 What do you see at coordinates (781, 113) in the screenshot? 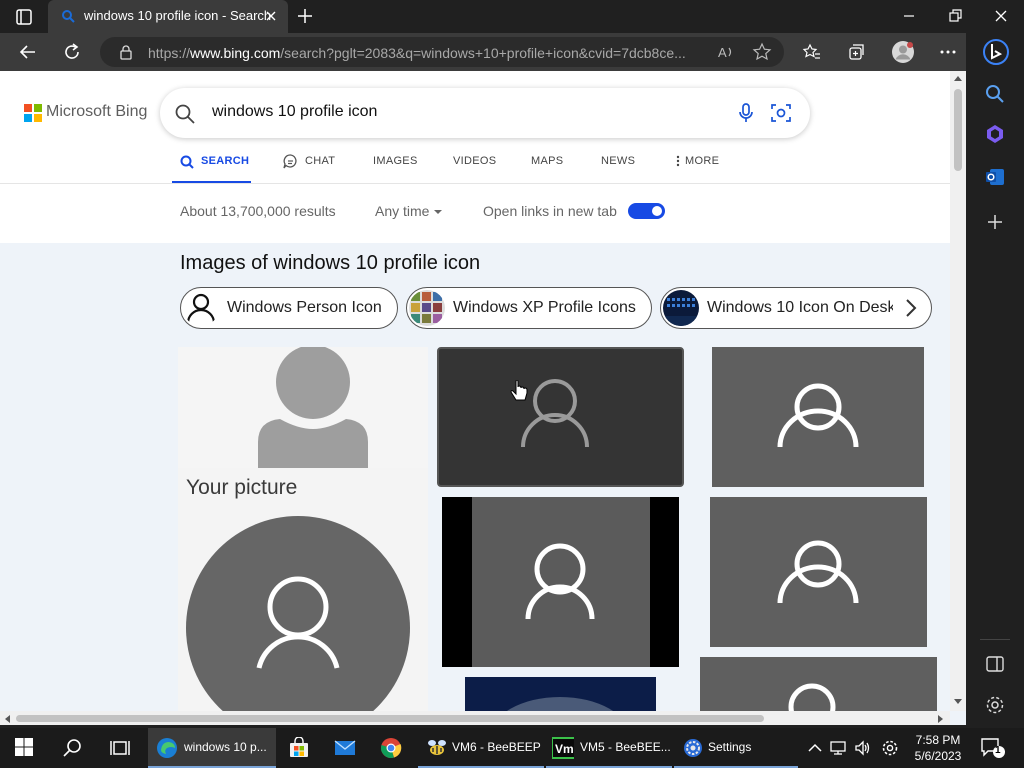
I see `visual-search-icon` at bounding box center [781, 113].